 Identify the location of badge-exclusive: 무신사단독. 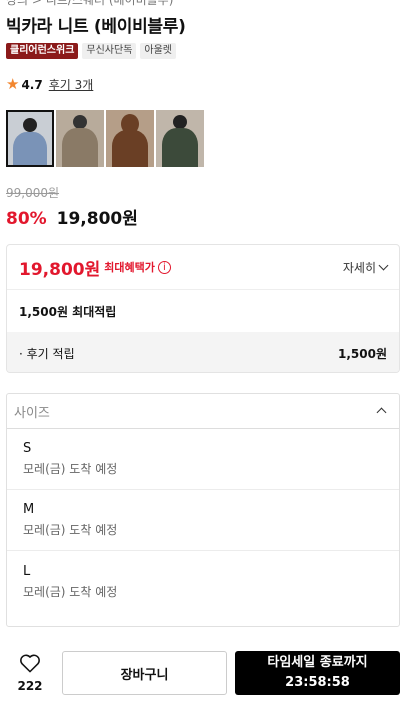
(109, 51).